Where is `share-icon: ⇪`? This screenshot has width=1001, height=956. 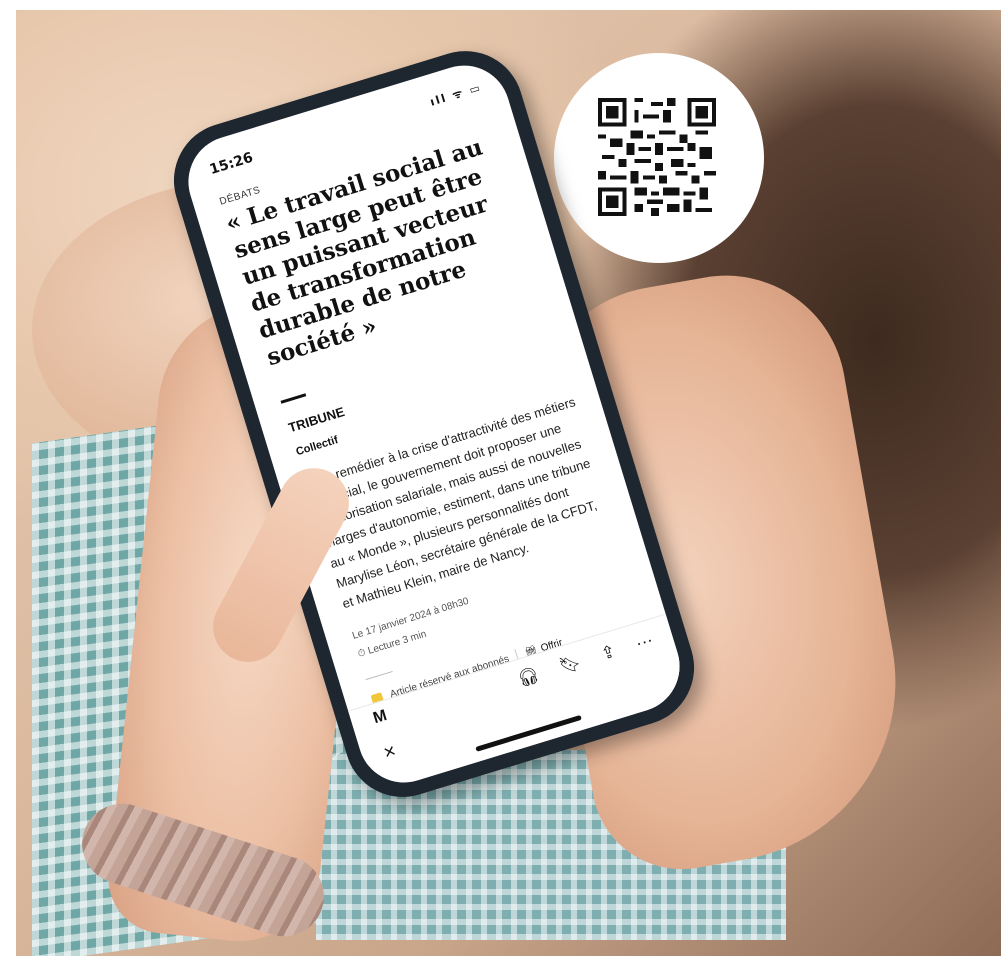
share-icon: ⇪ is located at coordinates (608, 652).